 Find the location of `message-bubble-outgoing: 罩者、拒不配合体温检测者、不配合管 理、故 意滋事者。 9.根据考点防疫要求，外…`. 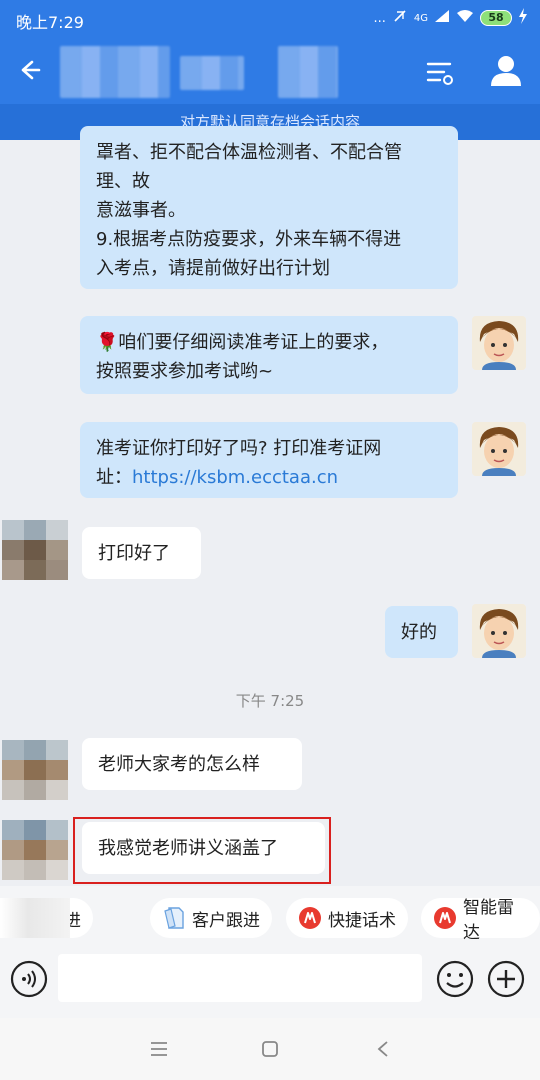

message-bubble-outgoing: 罩者、拒不配合体温检测者、不配合管 理、故 意滋事者。 9.根据考点防疫要求，外… is located at coordinates (269, 207).